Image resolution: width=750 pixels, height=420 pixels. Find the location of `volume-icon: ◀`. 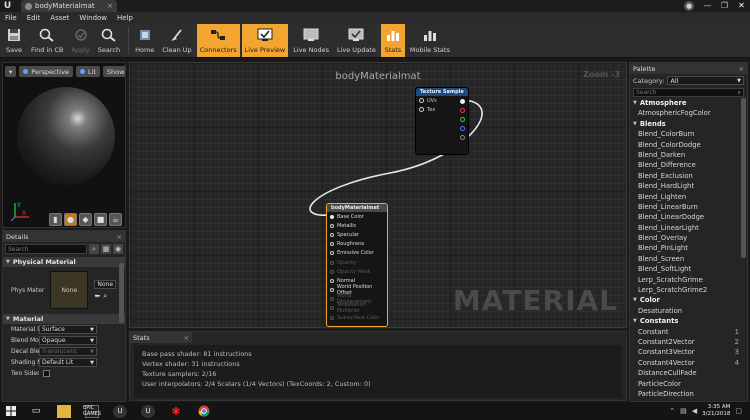

volume-icon: ◀ is located at coordinates (694, 411).